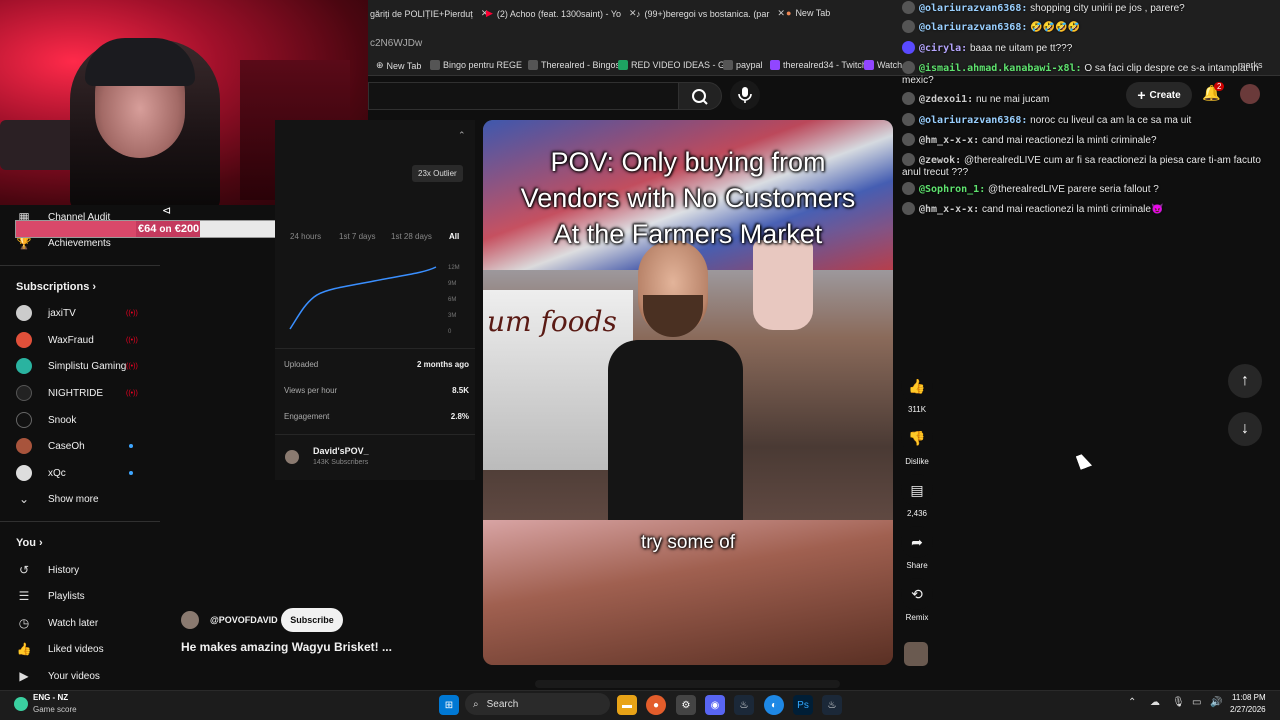 The width and height of the screenshot is (1280, 720). I want to click on clock-time: 11:08 PM, so click(1249, 697).